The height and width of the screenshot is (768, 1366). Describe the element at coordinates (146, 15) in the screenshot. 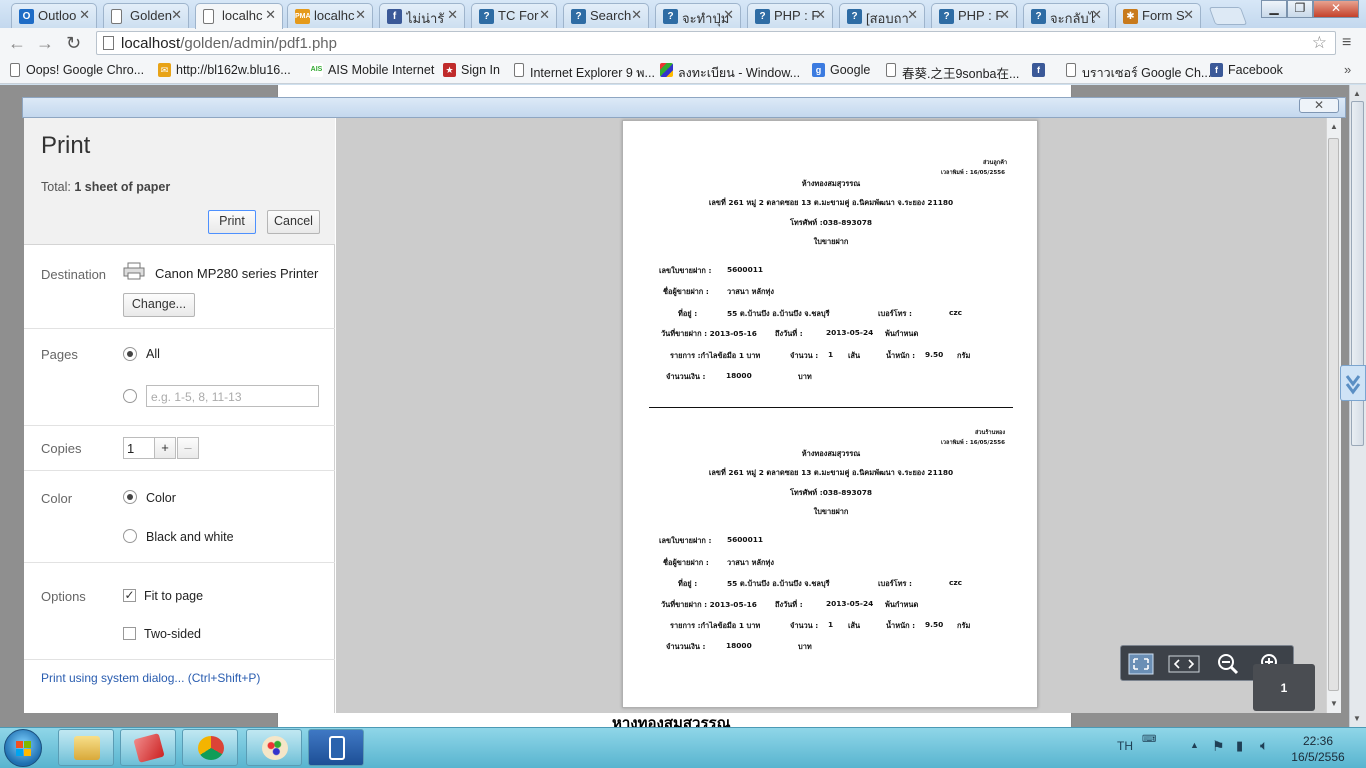

I see `tab-golden: Golden ✕` at that location.